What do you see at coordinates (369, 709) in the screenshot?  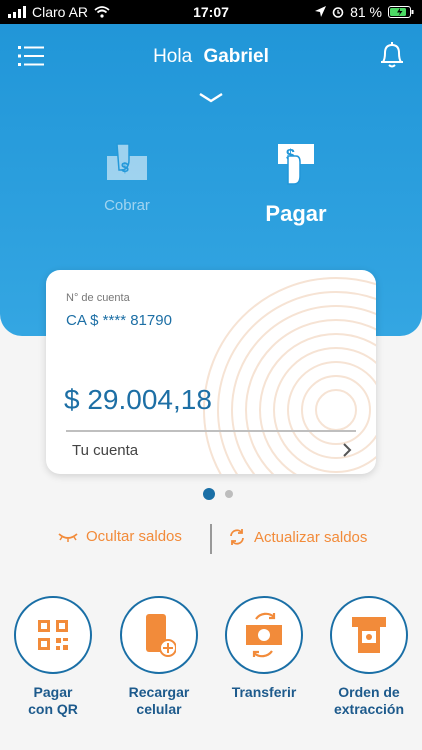 I see `shortcut-label-line2: extracción` at bounding box center [369, 709].